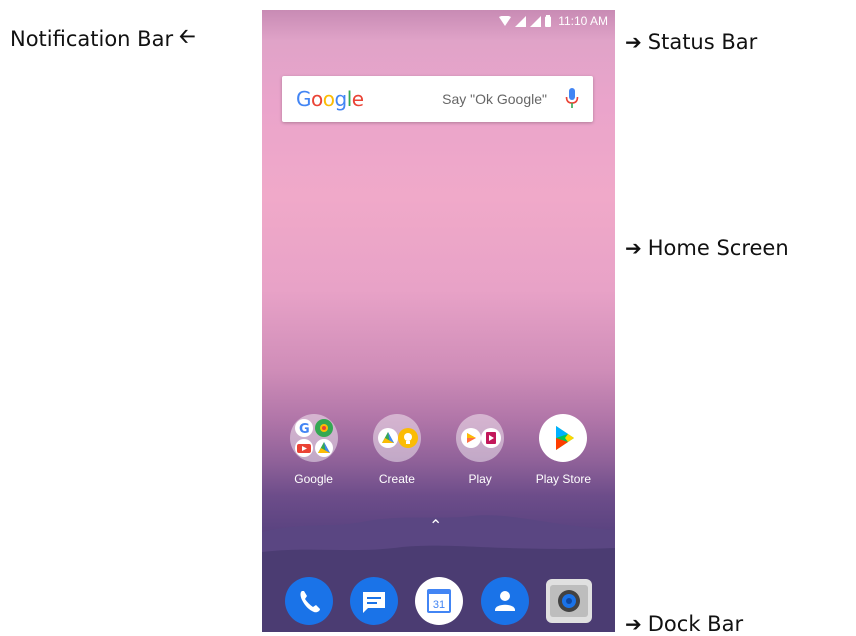 The width and height of the screenshot is (856, 636). I want to click on app-drawer-chevron-up-icon: ⌃, so click(435, 526).